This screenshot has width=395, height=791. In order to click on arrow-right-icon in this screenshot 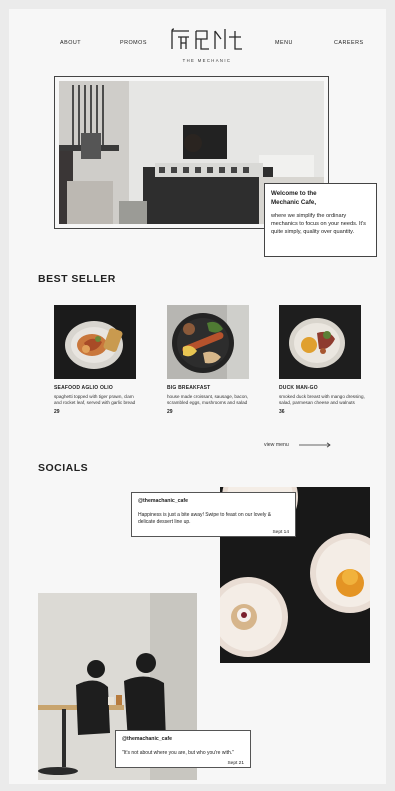, I will do `click(314, 445)`.